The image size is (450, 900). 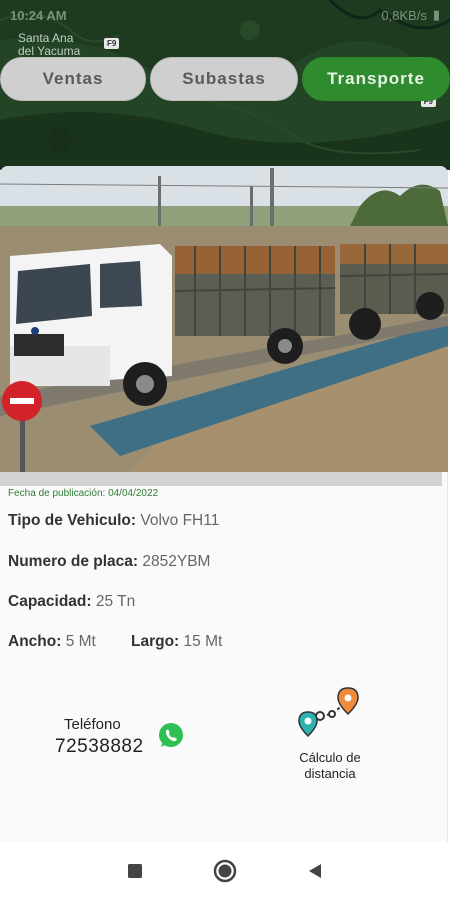 What do you see at coordinates (72, 520) in the screenshot?
I see `vehicle-type-label: Tipo de Vehiculo:` at bounding box center [72, 520].